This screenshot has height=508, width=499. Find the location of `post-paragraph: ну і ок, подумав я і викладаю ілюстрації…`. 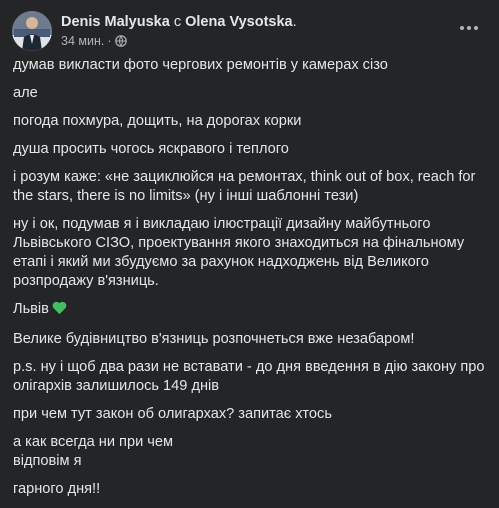

post-paragraph: ну і ок, подумав я і викладаю ілюстрації… is located at coordinates (239, 252).